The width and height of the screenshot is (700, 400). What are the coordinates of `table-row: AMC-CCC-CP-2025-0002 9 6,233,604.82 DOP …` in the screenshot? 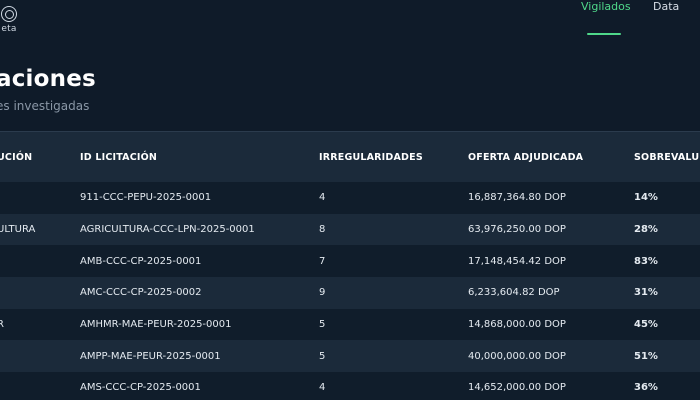 It's located at (350, 293).